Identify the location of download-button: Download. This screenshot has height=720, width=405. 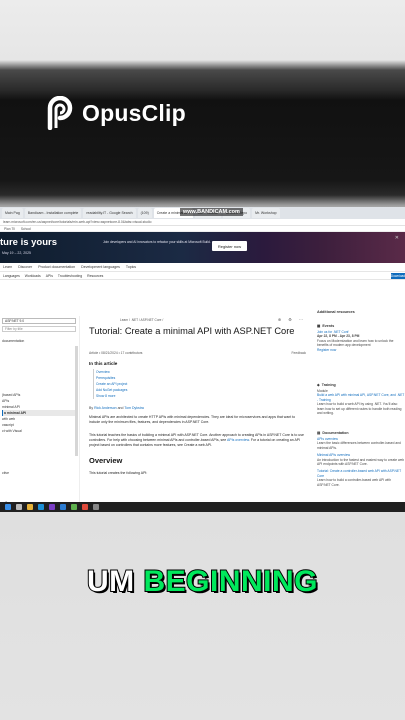
(398, 276).